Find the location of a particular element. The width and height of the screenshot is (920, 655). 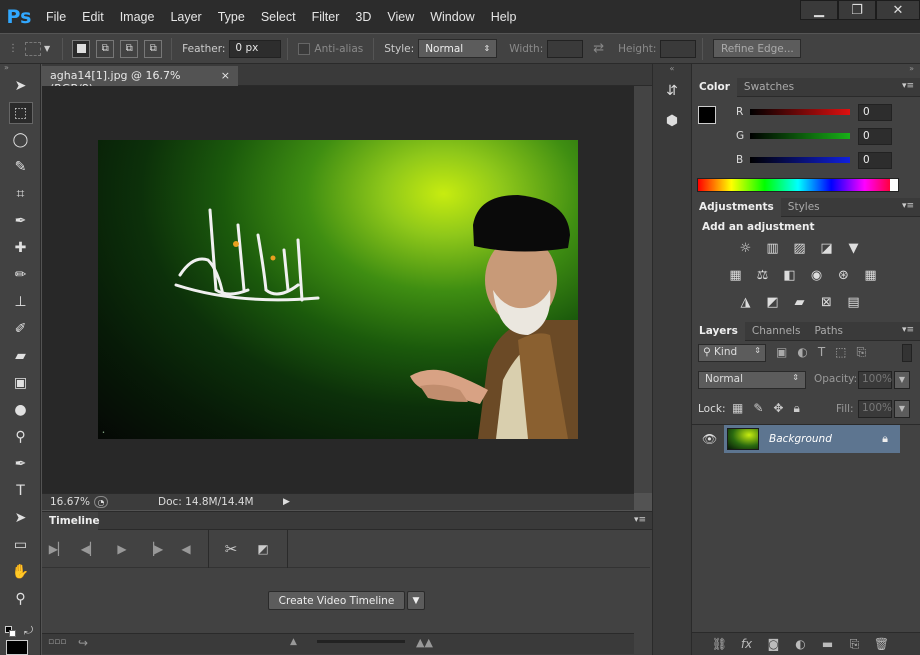

lock-transparent-icon: ▦ is located at coordinates (737, 408).